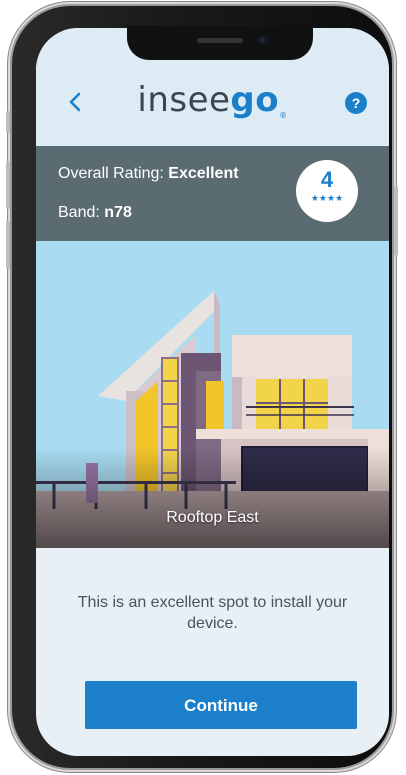 This screenshot has height=775, width=406. Describe the element at coordinates (327, 198) in the screenshot. I see `star-icons: ★★★★` at that location.